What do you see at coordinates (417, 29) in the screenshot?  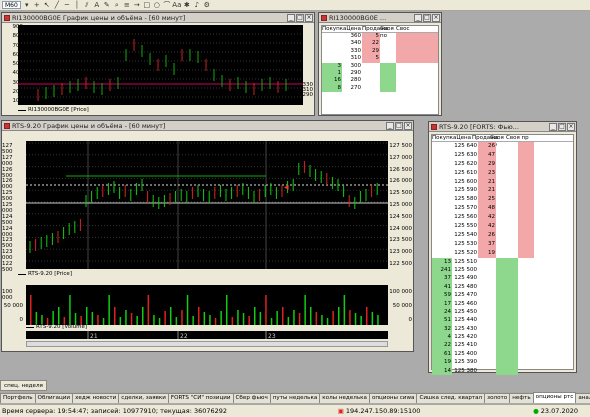 I see `orderbook-column-header: Свос` at bounding box center [417, 29].